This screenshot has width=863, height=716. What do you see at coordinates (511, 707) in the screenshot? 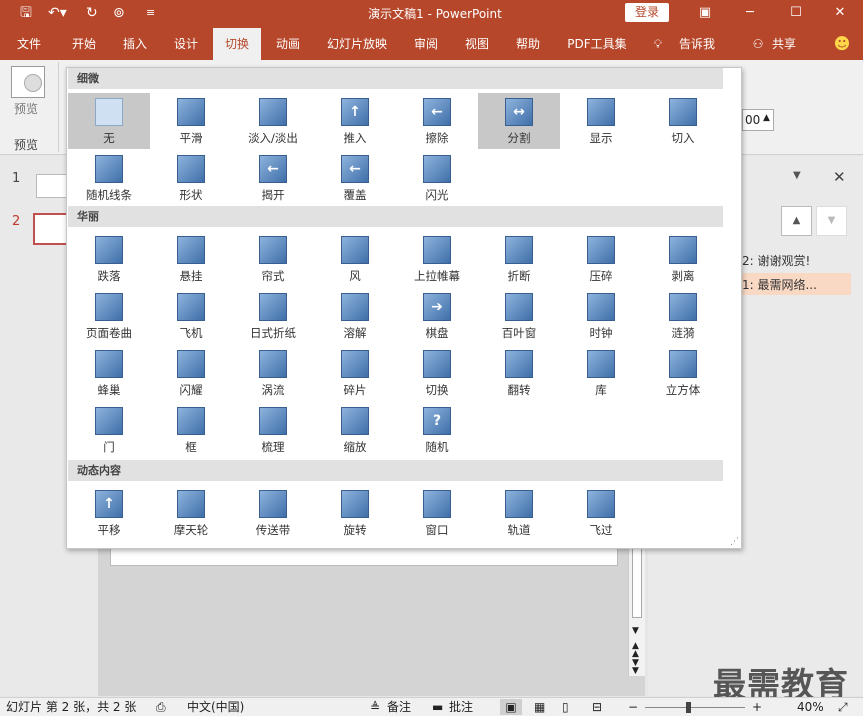
I see `normal-view-icon: ▣` at bounding box center [511, 707].